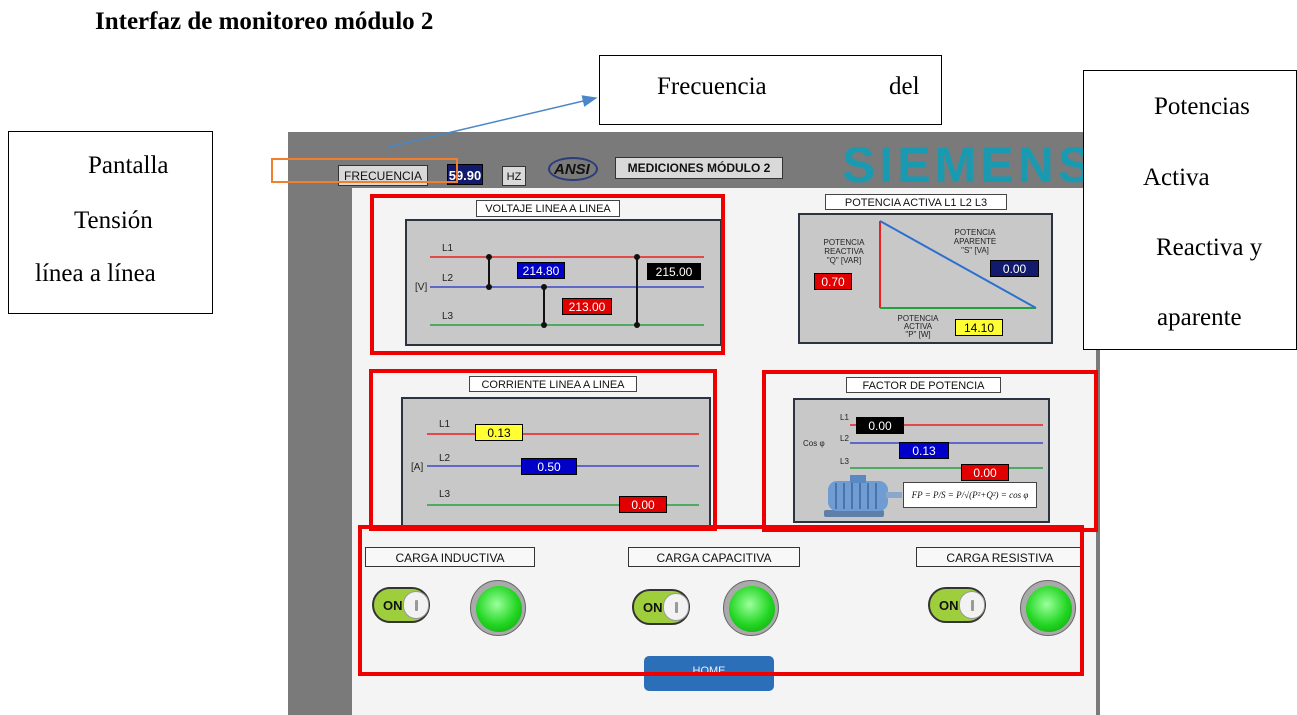  I want to click on reactive-power-label: POTENCIA REACTIVA "Q" [VAR], so click(844, 251).